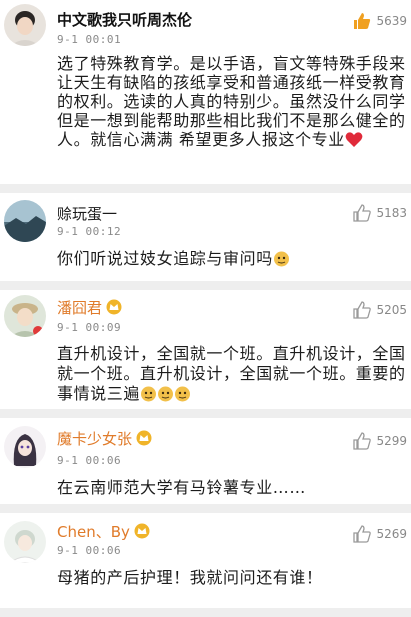 This screenshot has height=617, width=411. Describe the element at coordinates (391, 534) in the screenshot. I see `like-count: 5269` at that location.